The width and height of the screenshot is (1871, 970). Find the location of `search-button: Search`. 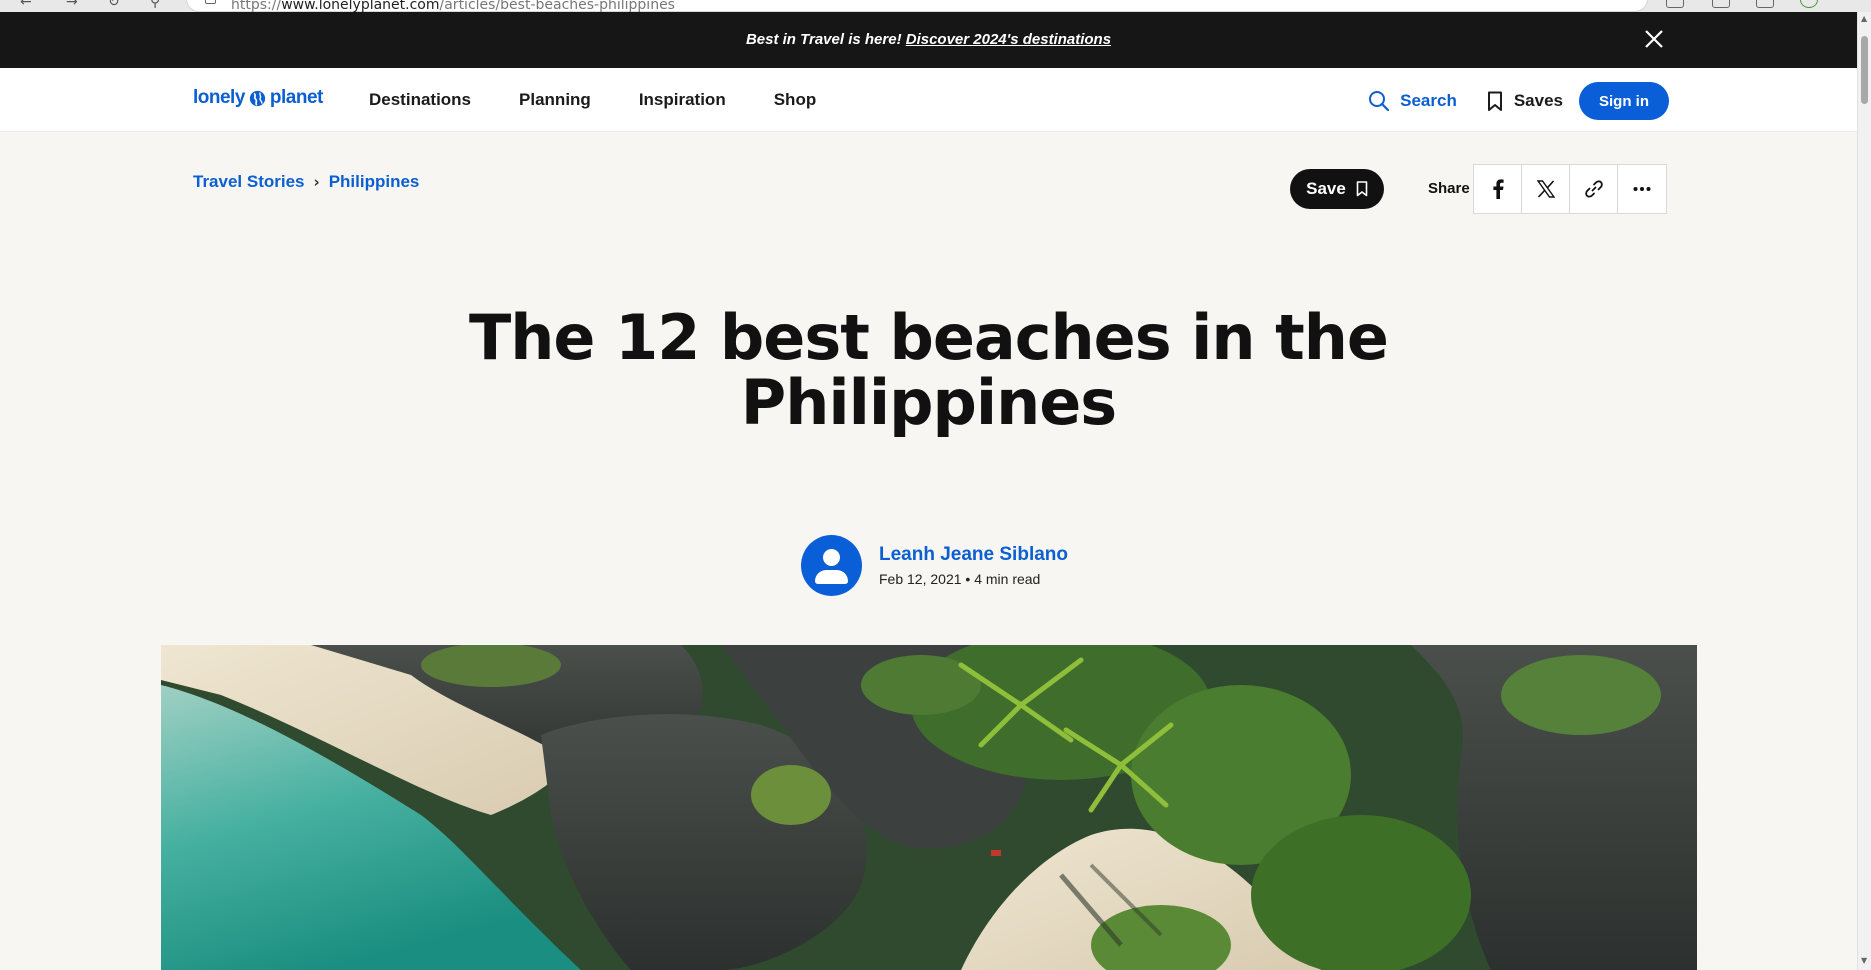

search-button: Search is located at coordinates (1412, 101).